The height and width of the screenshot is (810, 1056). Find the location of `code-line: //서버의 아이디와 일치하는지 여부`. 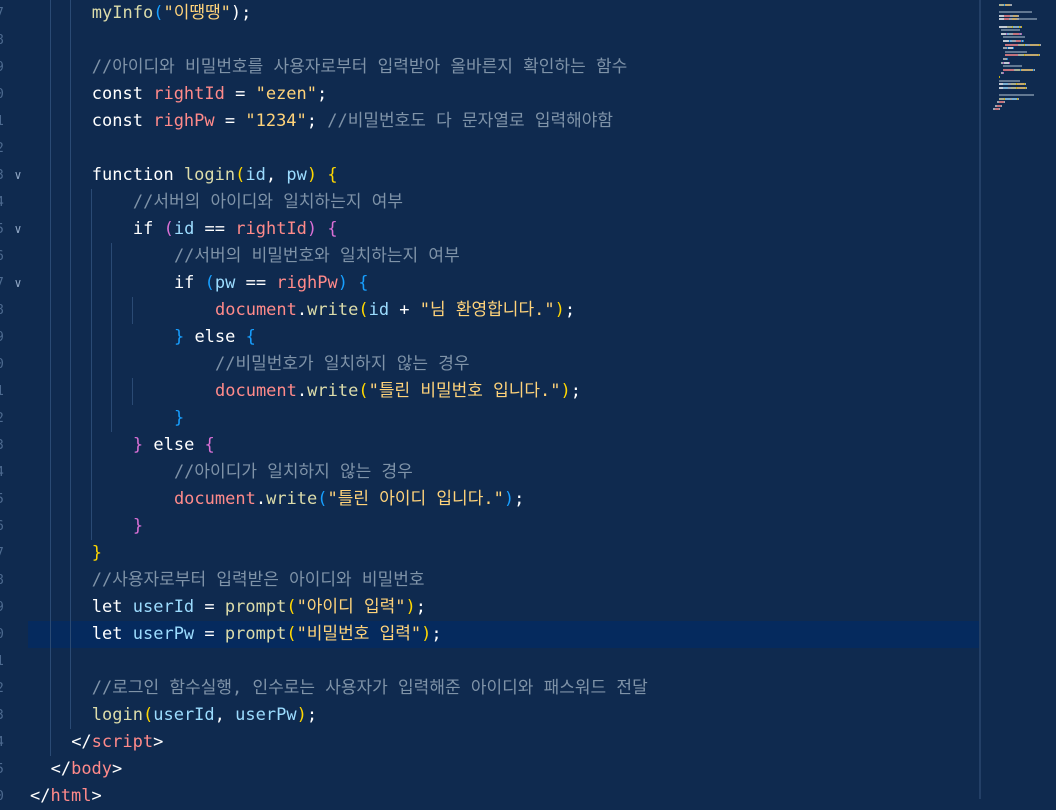

code-line: //서버의 아이디와 일치하는지 여부 is located at coordinates (503, 202).